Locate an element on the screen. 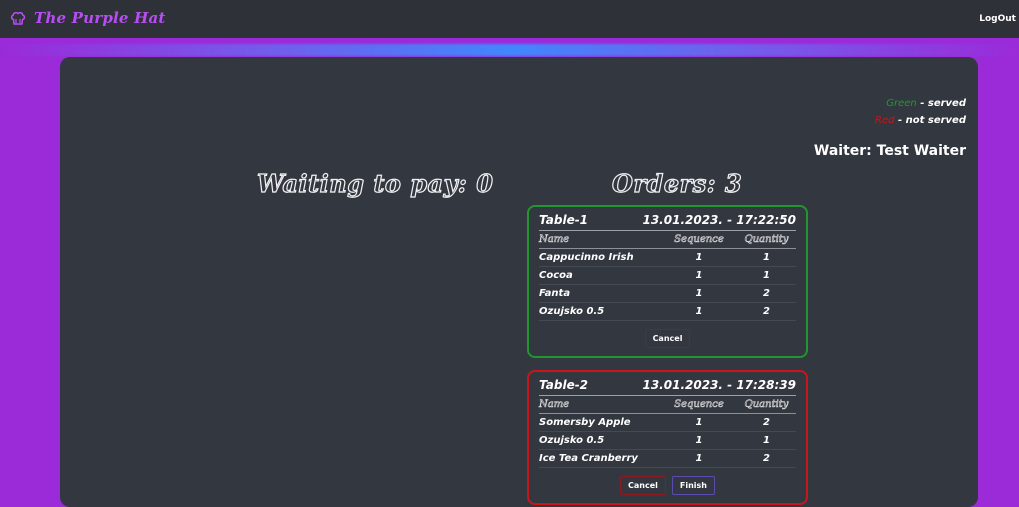  waiting-to-pay-title: Waiting to pay: 0 is located at coordinates (375, 183).